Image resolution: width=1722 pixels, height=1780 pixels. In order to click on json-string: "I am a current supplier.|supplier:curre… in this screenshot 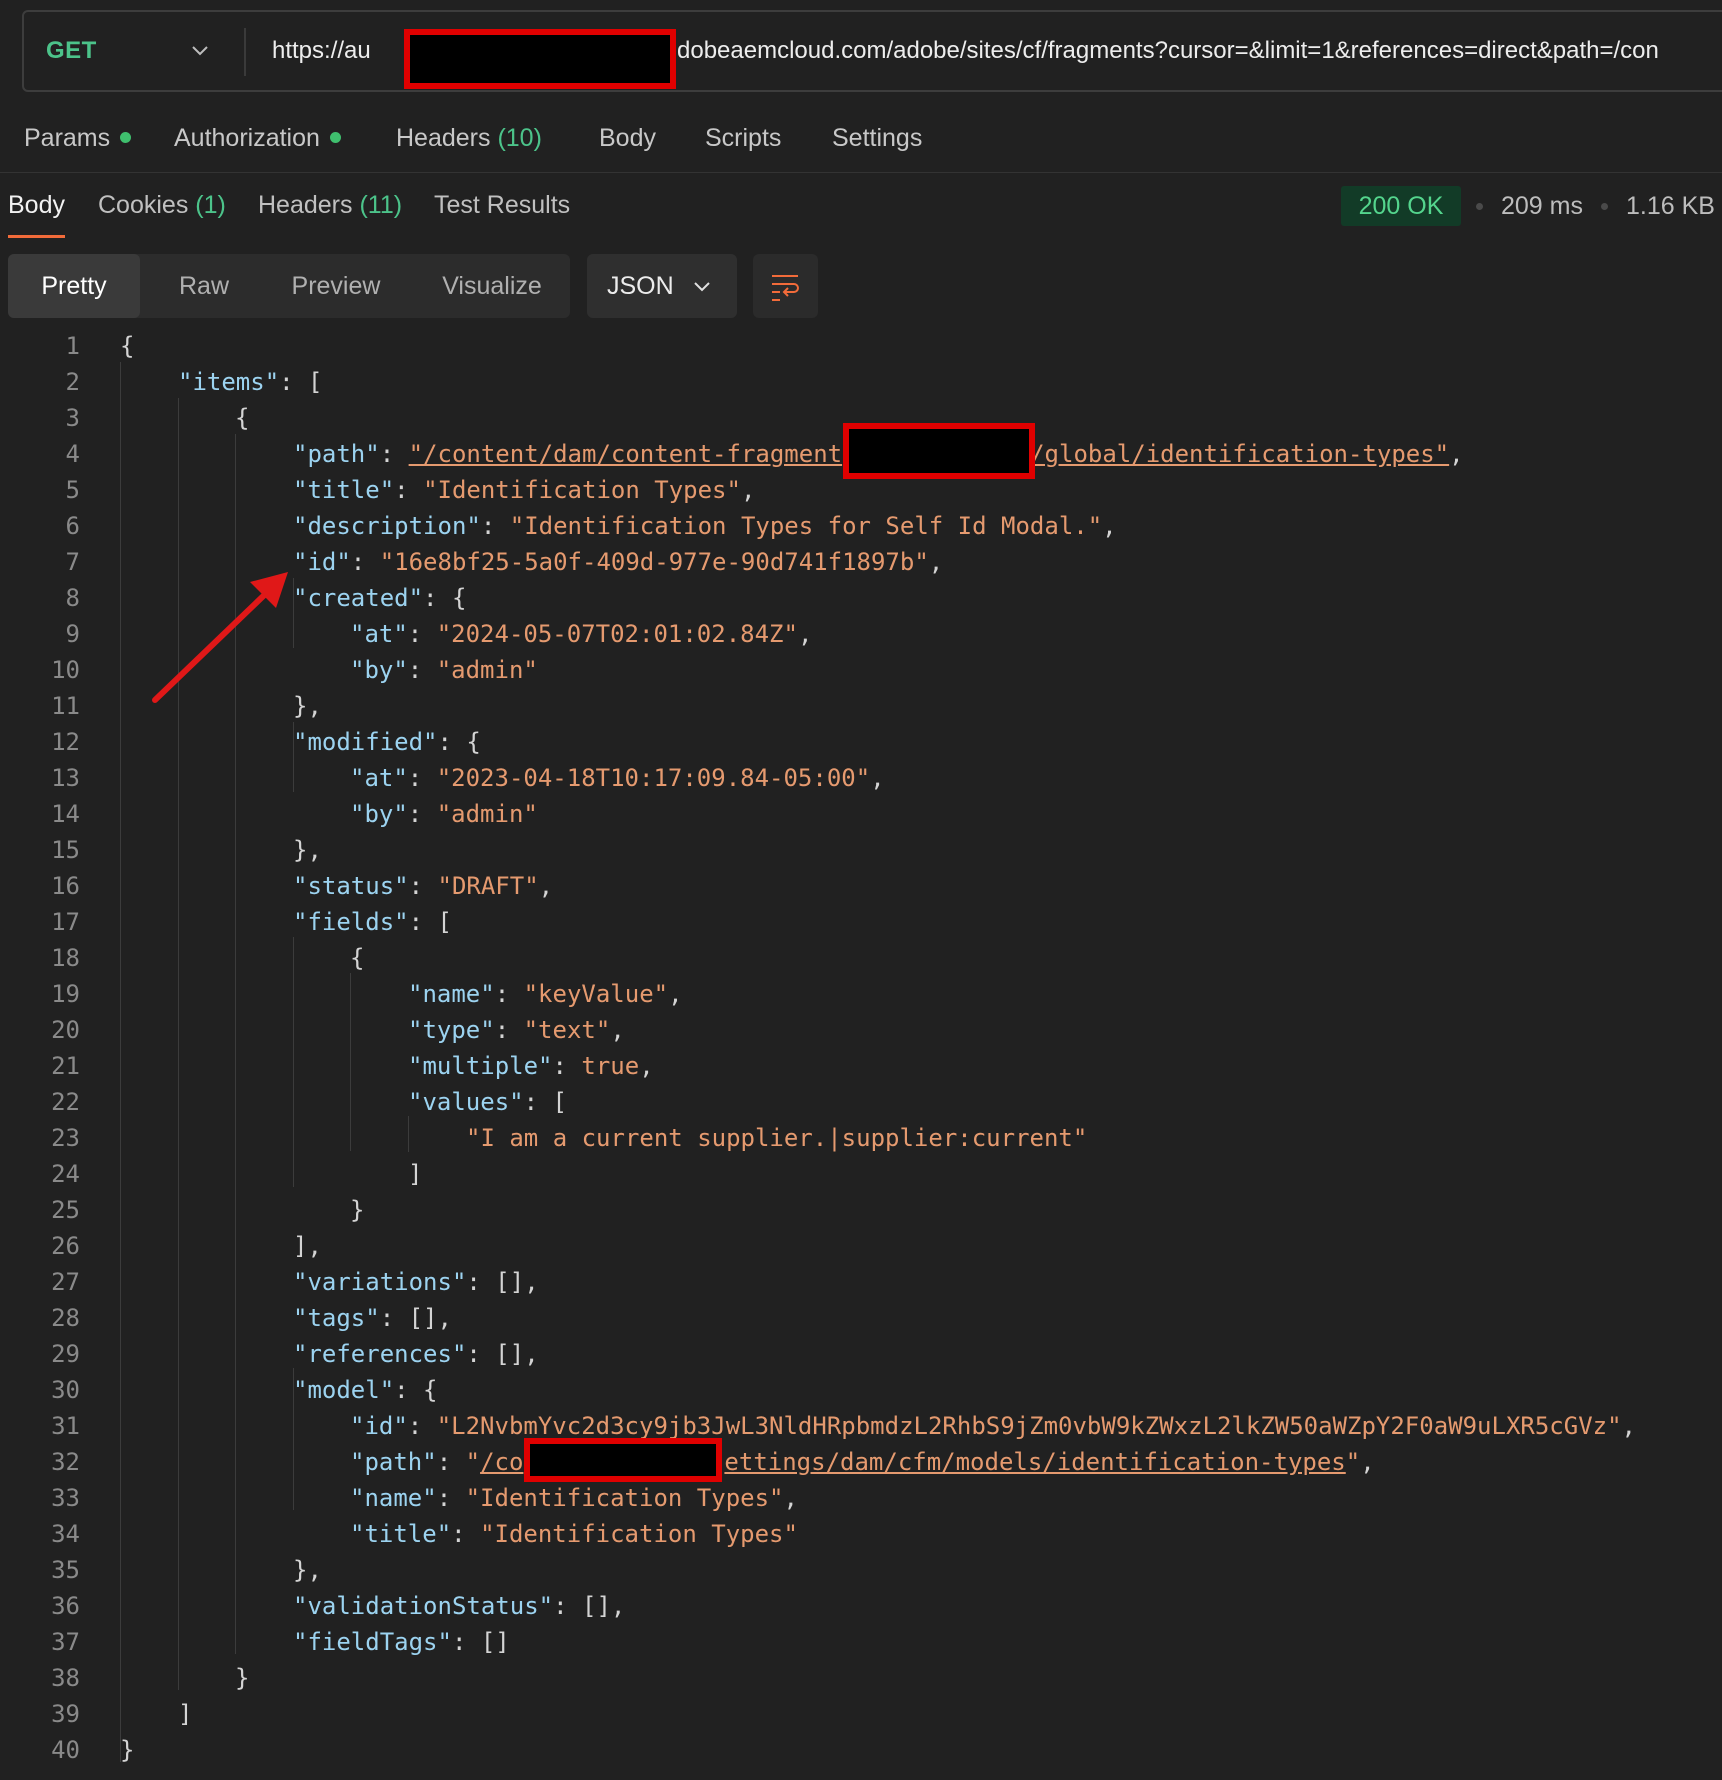, I will do `click(777, 1138)`.